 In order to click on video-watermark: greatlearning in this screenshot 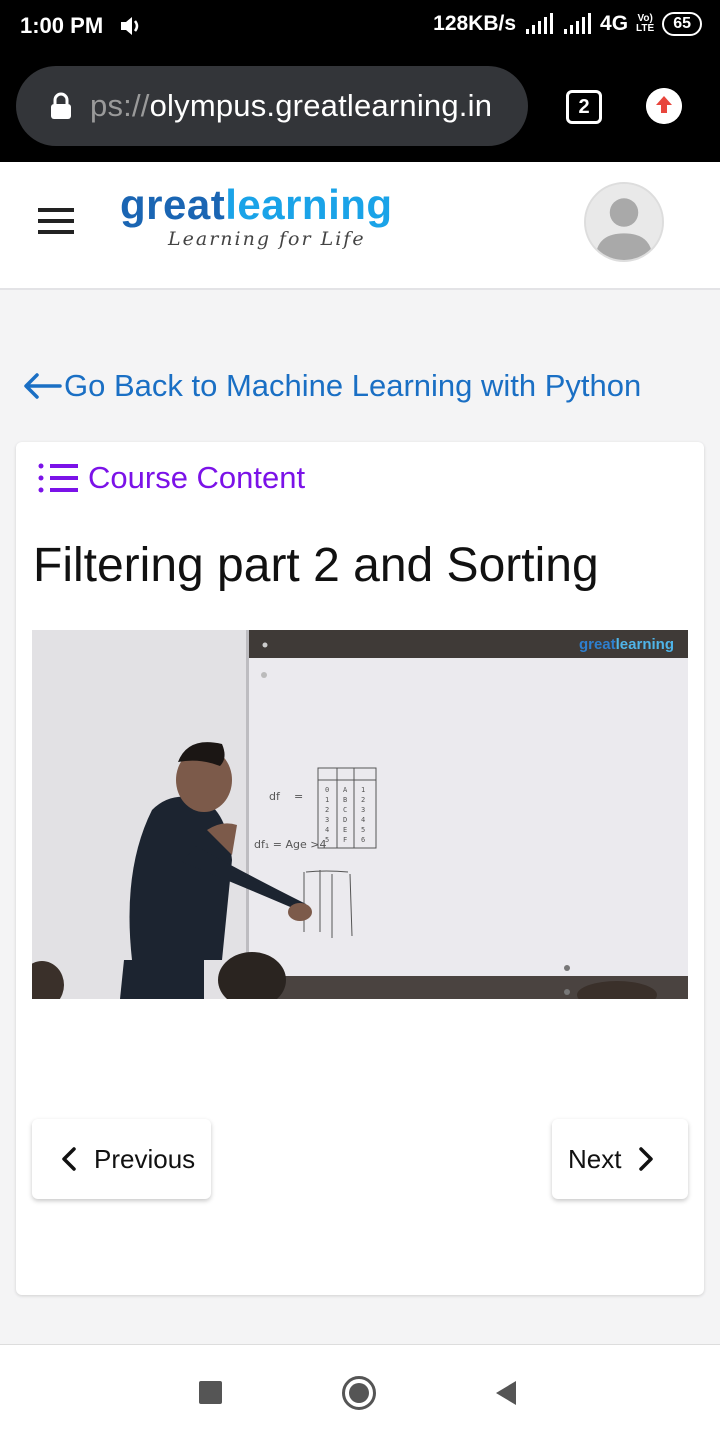, I will do `click(626, 644)`.